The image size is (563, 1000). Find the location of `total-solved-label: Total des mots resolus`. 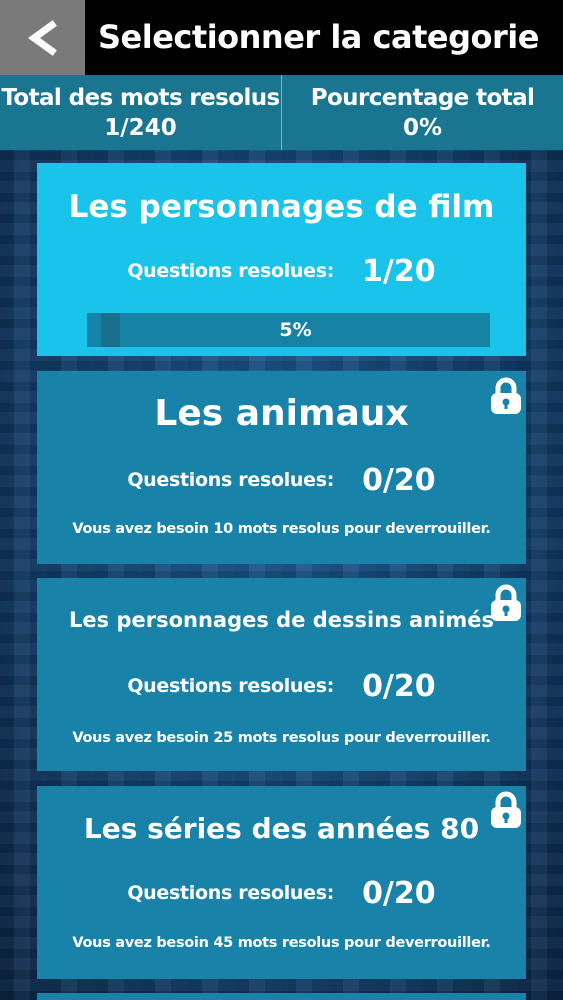

total-solved-label: Total des mots resolus is located at coordinates (140, 97).